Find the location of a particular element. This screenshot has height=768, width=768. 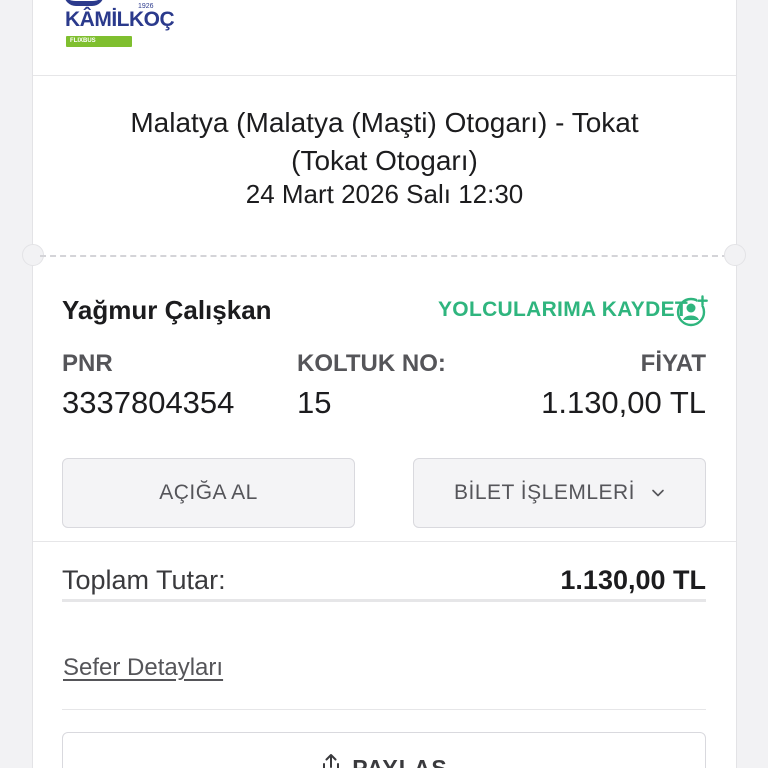

kamilkoc-logo: KÂMİLKOÇ 1926 FLIXBUS is located at coordinates (119, 25).